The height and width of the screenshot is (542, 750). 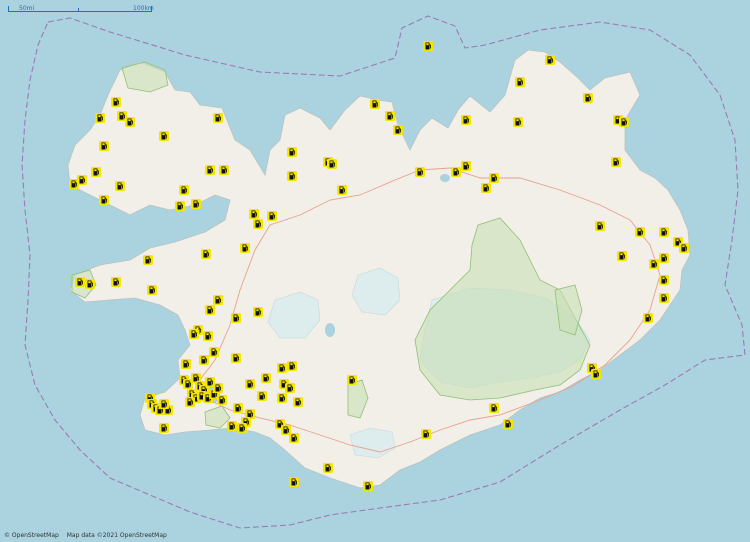 I want to click on scale-label-mi: 50mi, so click(x=27, y=8).